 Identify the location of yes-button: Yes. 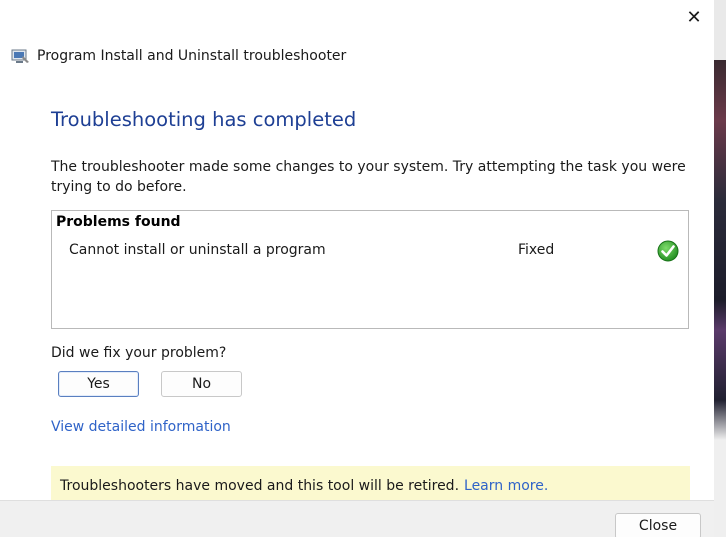
(98, 384).